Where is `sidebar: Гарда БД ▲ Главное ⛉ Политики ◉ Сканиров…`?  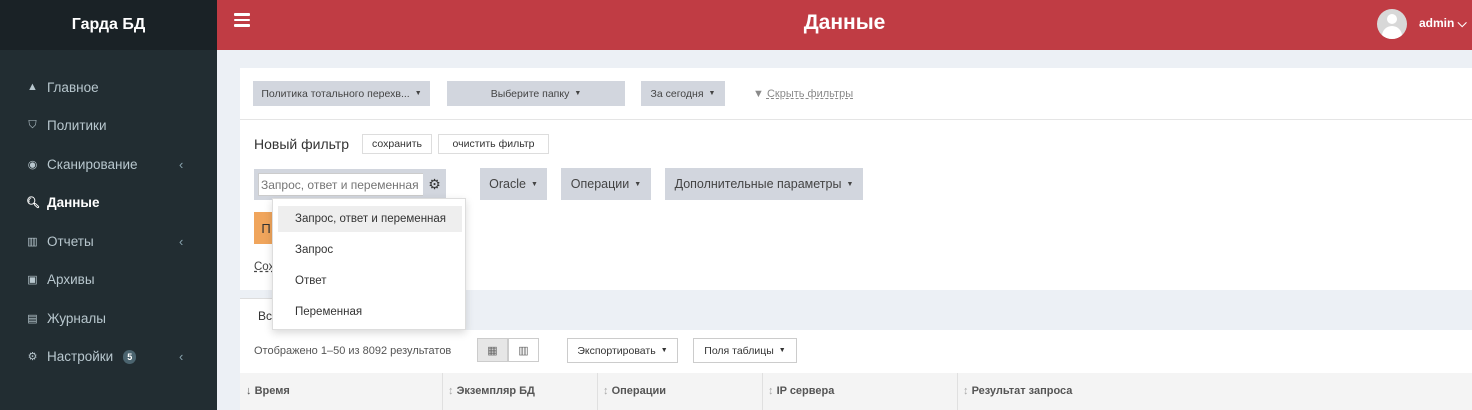
sidebar: Гарда БД ▲ Главное ⛉ Политики ◉ Сканиров… is located at coordinates (108, 205).